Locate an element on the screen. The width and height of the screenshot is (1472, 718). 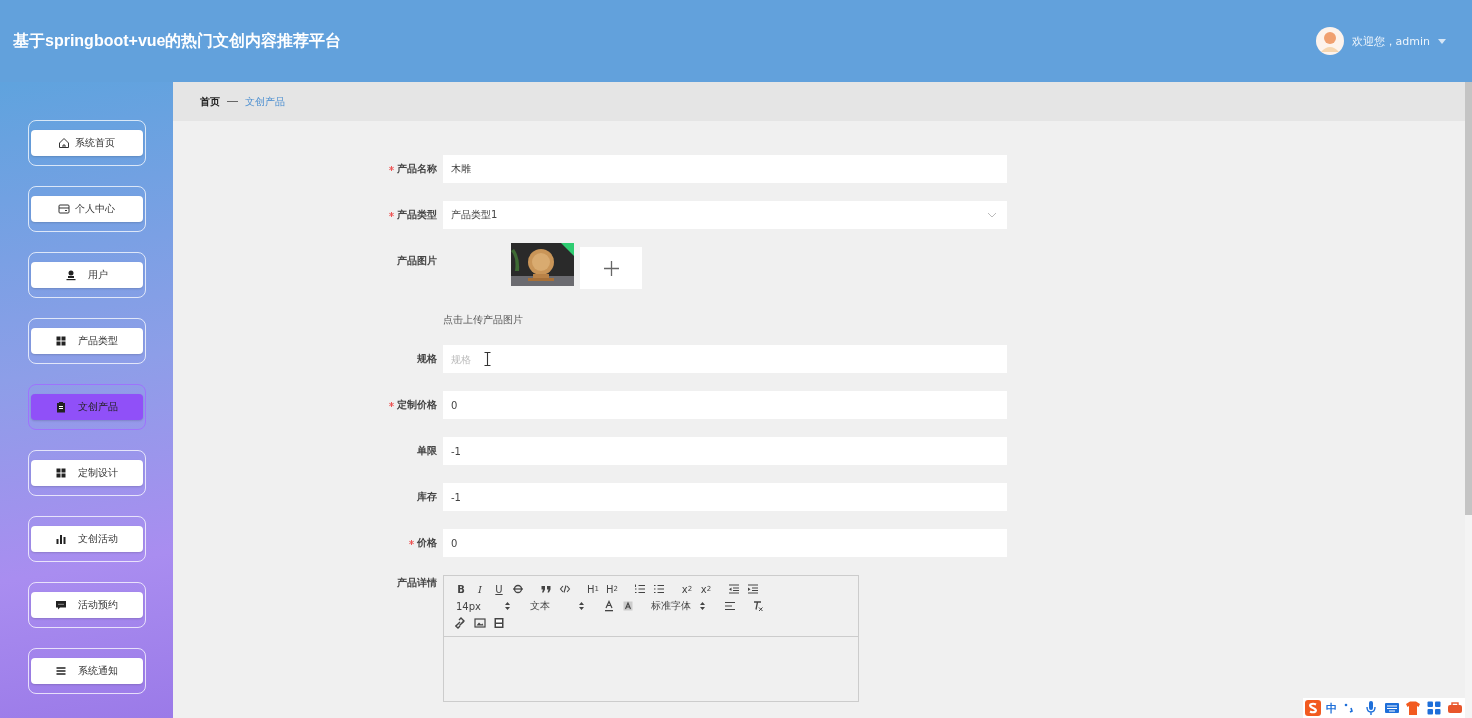
sogou-logo-icon is located at coordinates (1313, 708).